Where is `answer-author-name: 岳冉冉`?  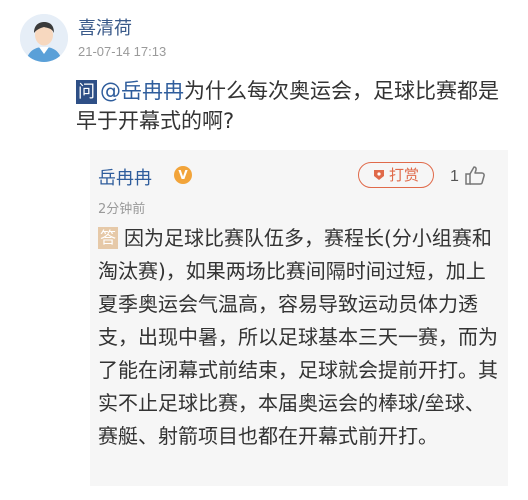
answer-author-name: 岳冉冉 is located at coordinates (125, 177).